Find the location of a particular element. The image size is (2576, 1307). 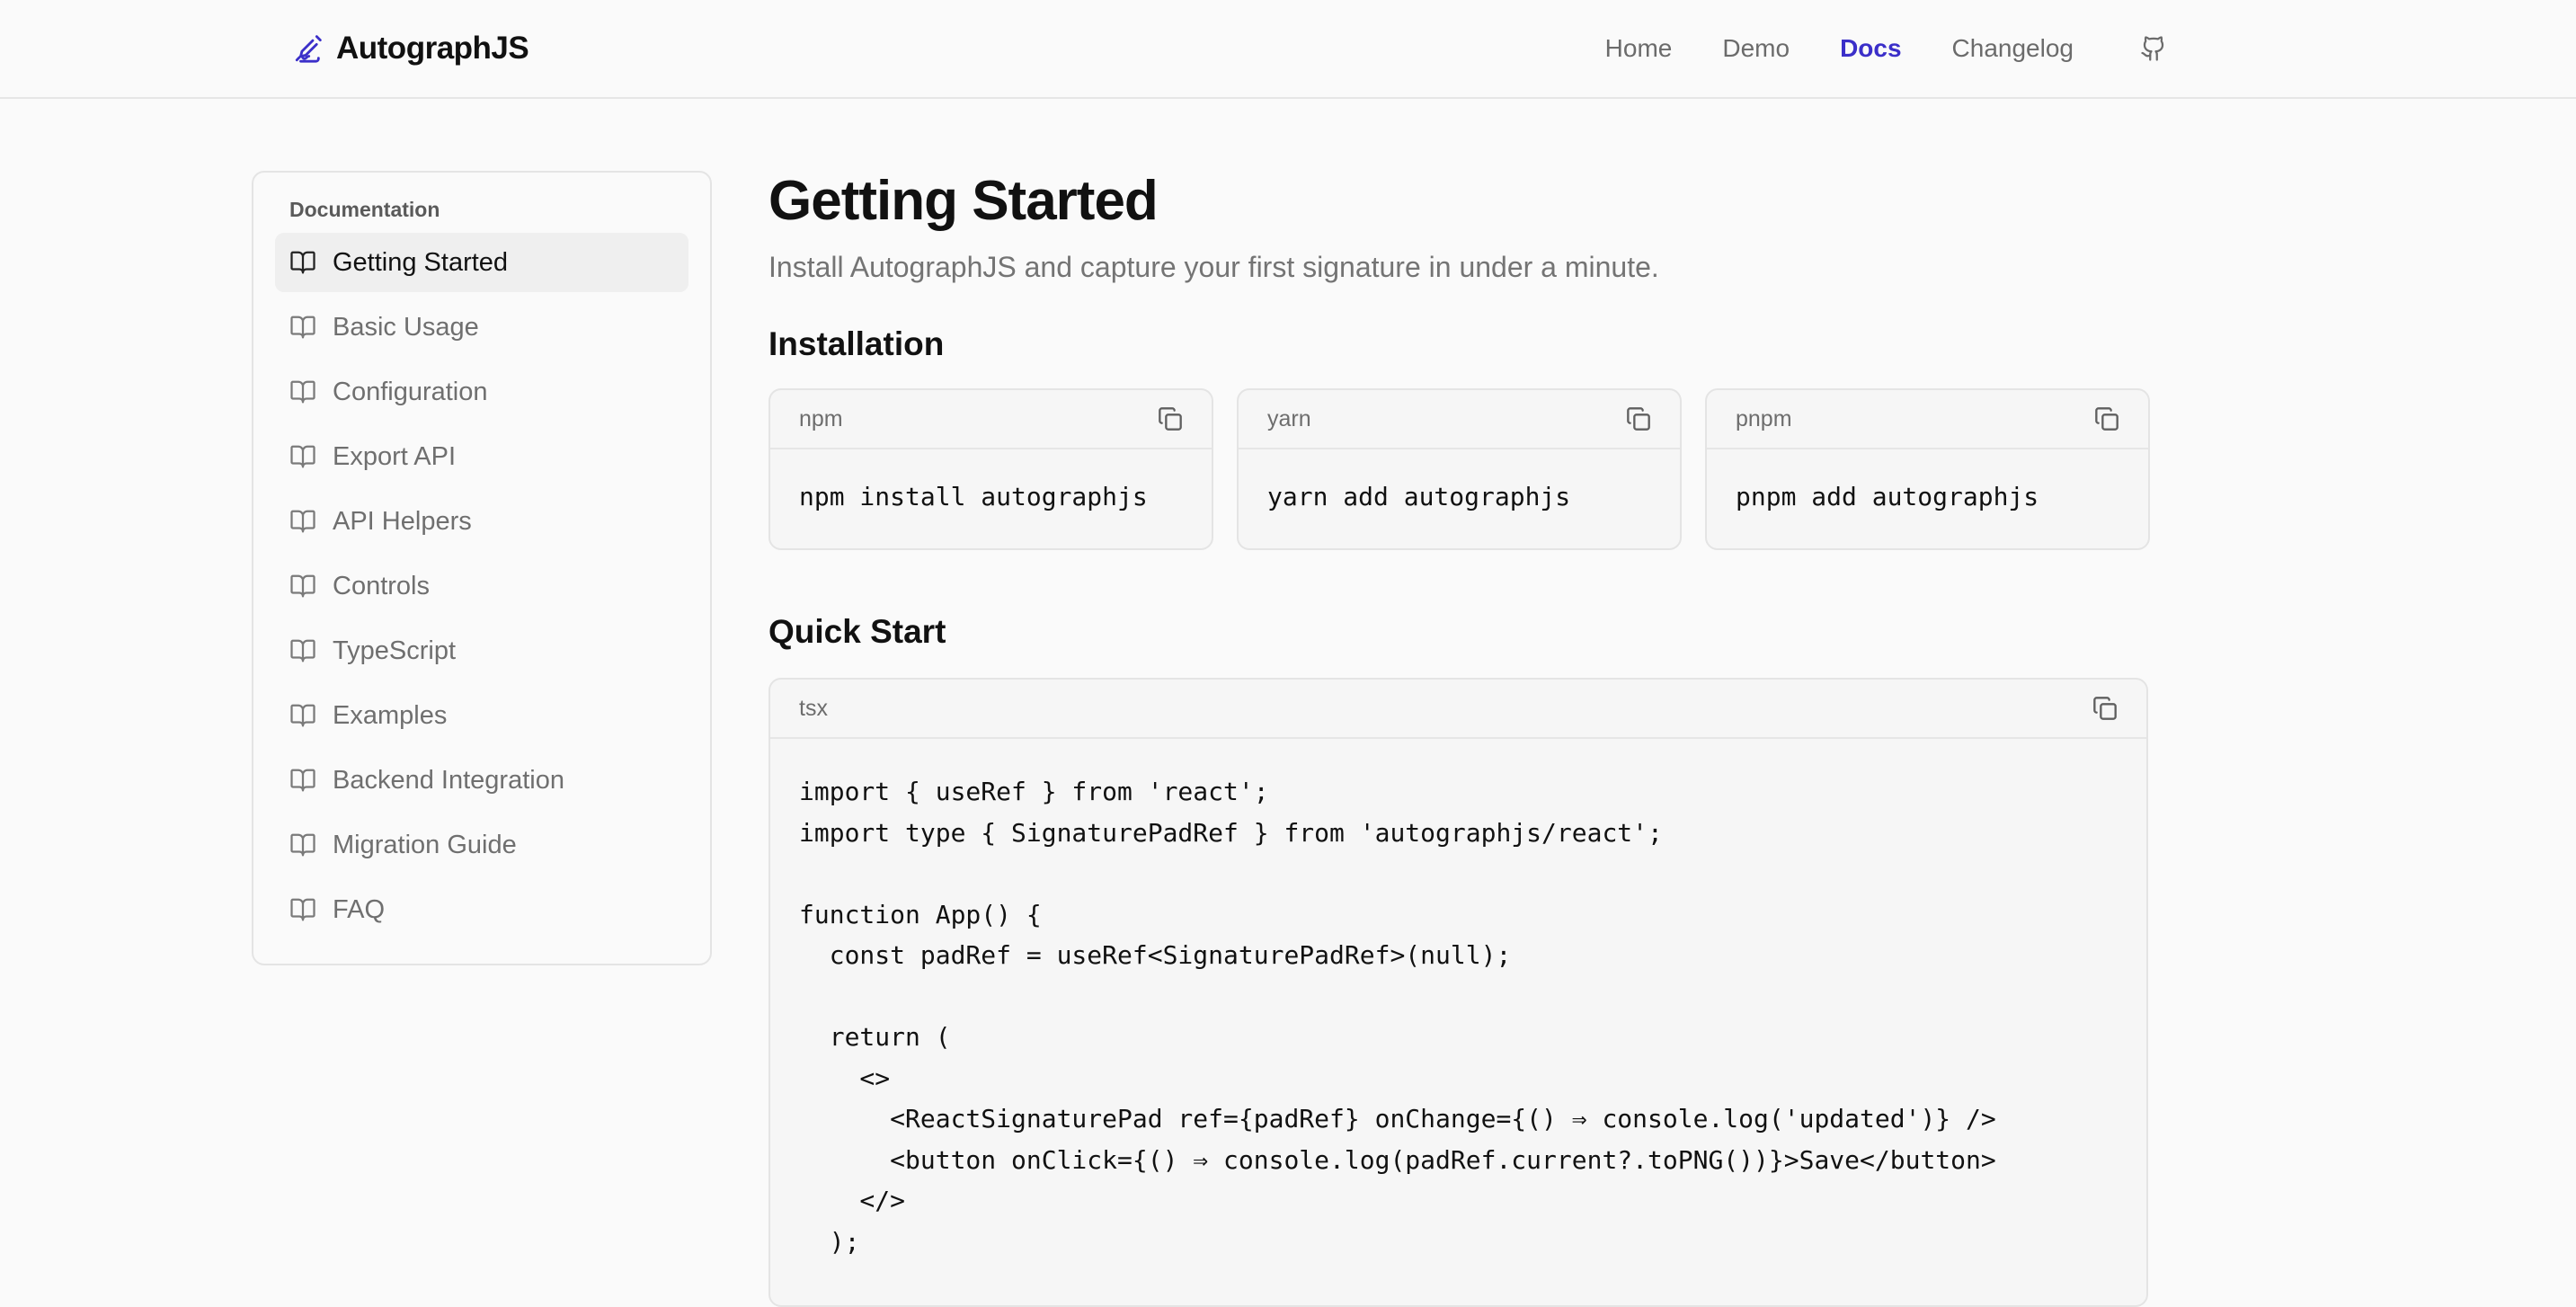

code-line: function App() { is located at coordinates (920, 914).